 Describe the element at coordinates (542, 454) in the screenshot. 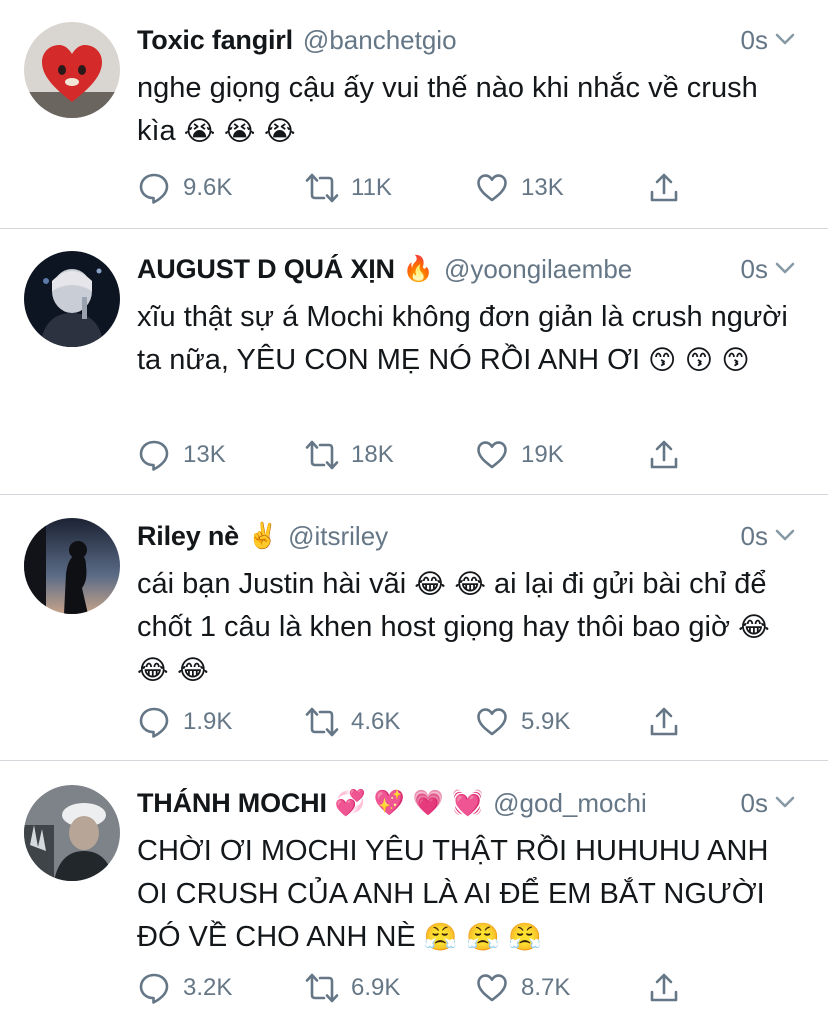

I see `like-count: 19K` at that location.